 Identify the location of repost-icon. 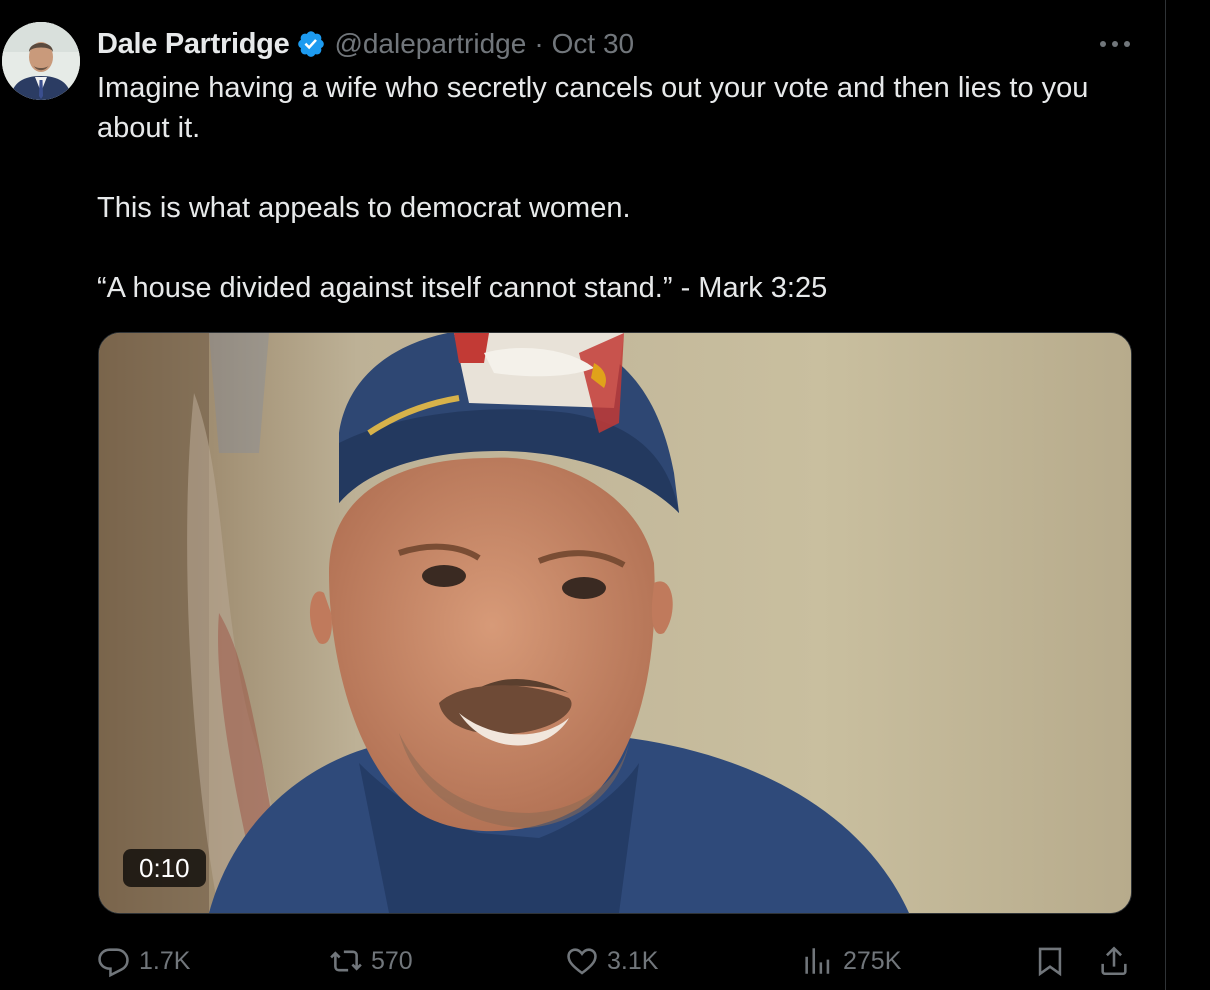
(346, 961).